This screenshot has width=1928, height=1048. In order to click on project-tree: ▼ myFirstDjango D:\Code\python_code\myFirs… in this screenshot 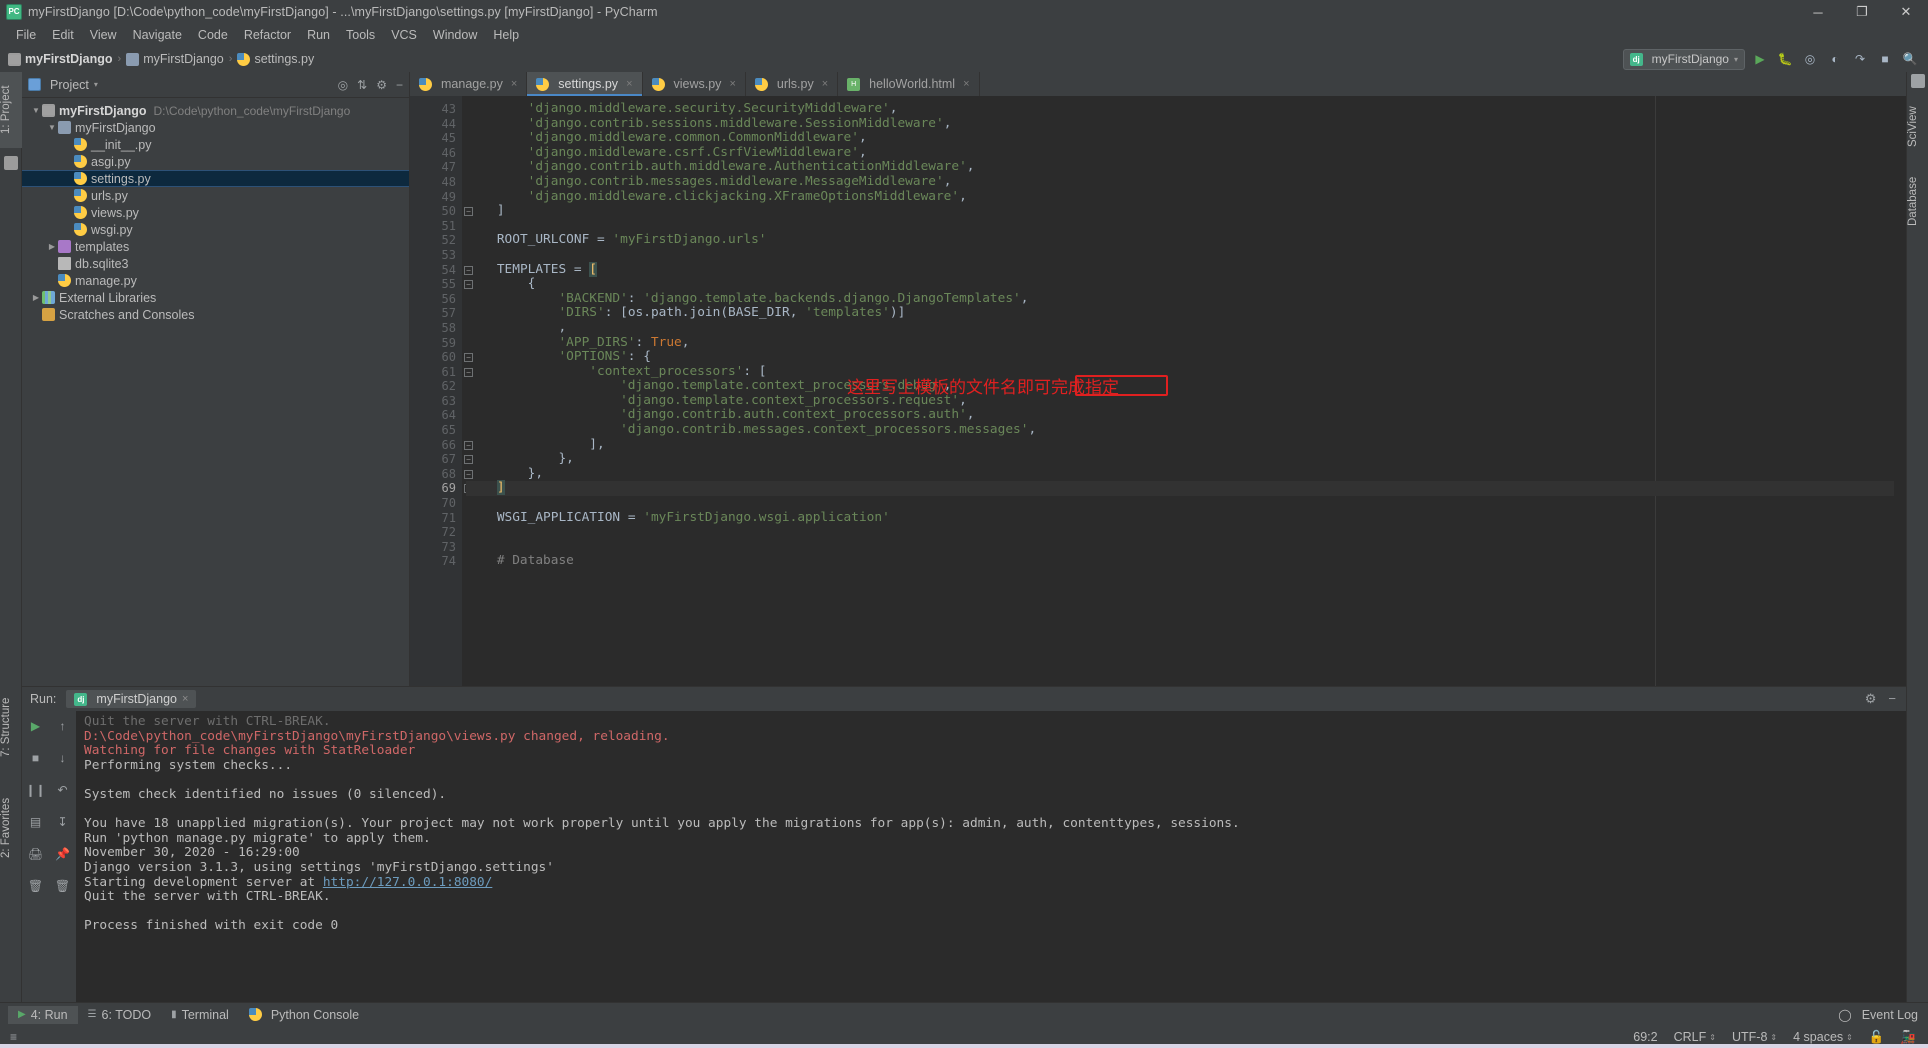, I will do `click(215, 210)`.